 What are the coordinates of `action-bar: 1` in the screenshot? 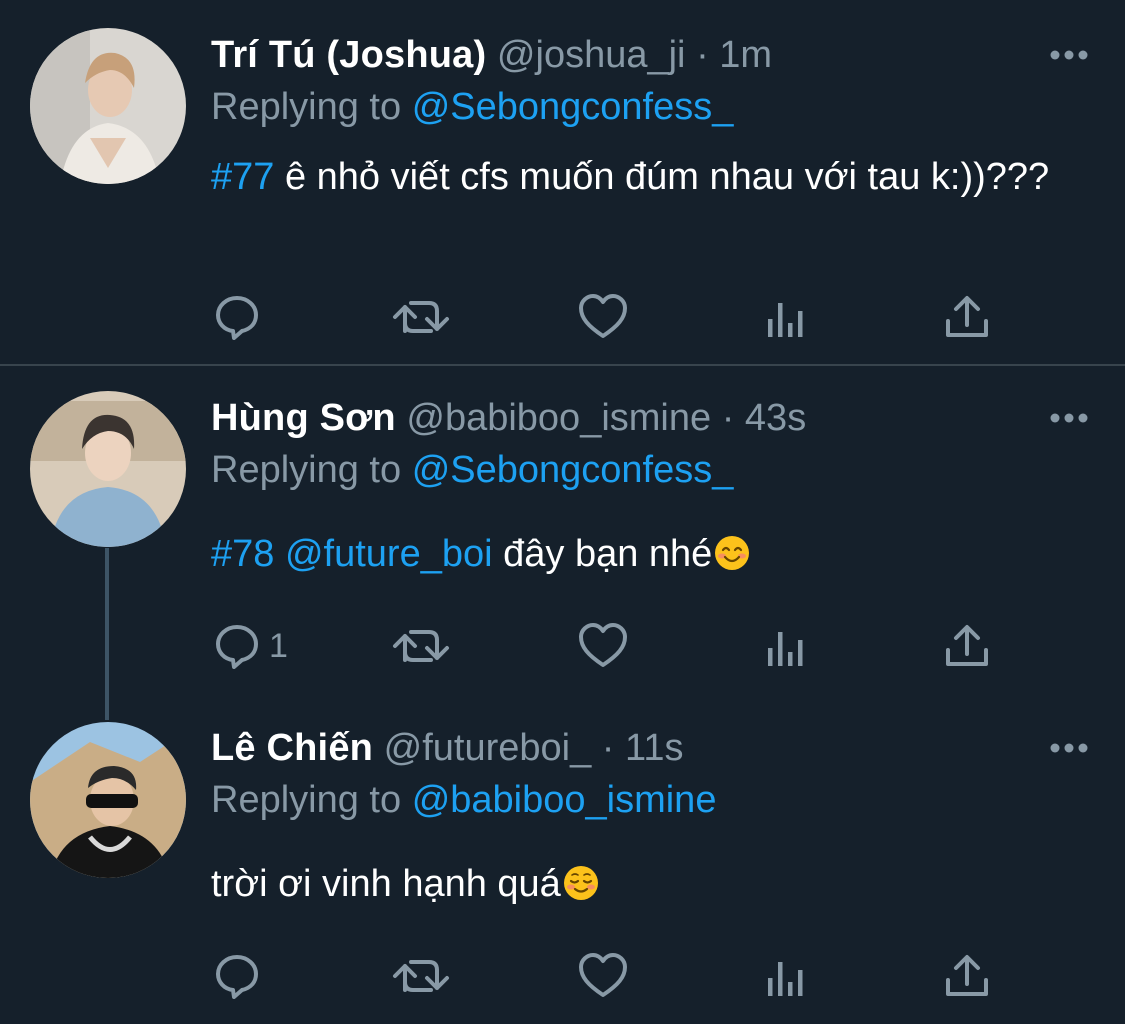 It's located at (611, 646).